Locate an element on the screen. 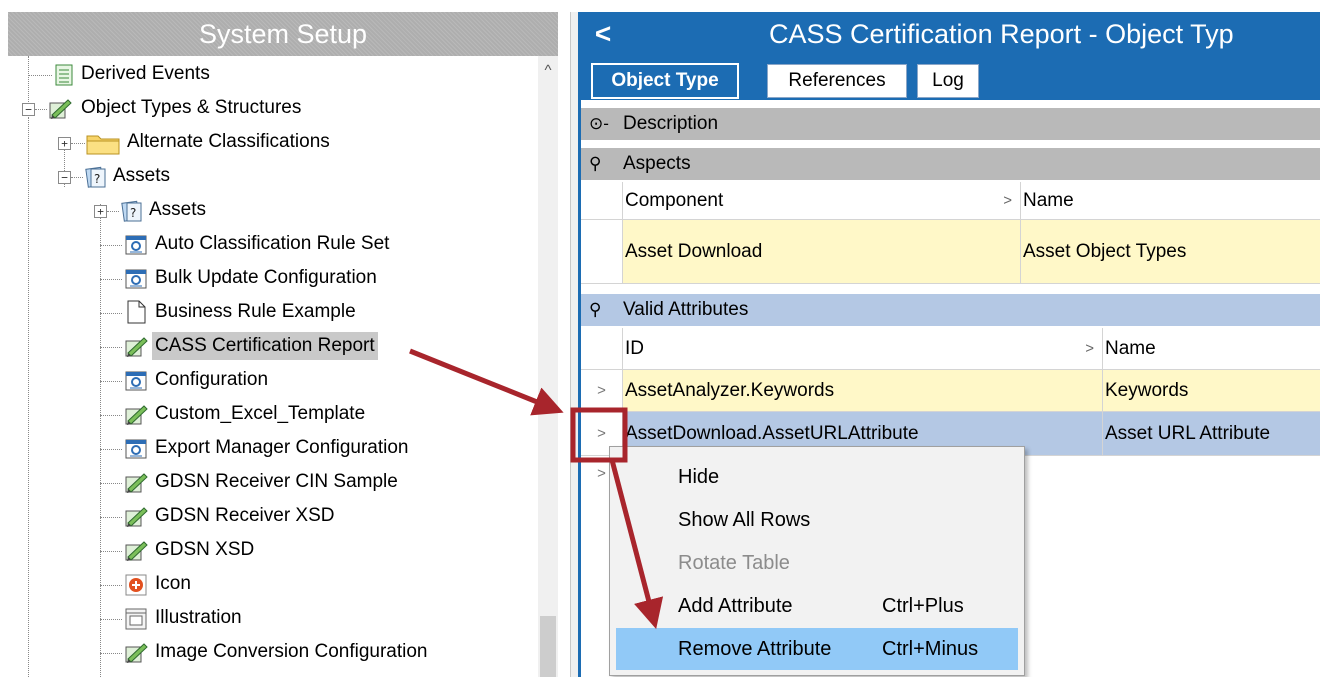 The height and width of the screenshot is (677, 1320). aspect-name-cell: Asset Object Types is located at coordinates (1170, 251).